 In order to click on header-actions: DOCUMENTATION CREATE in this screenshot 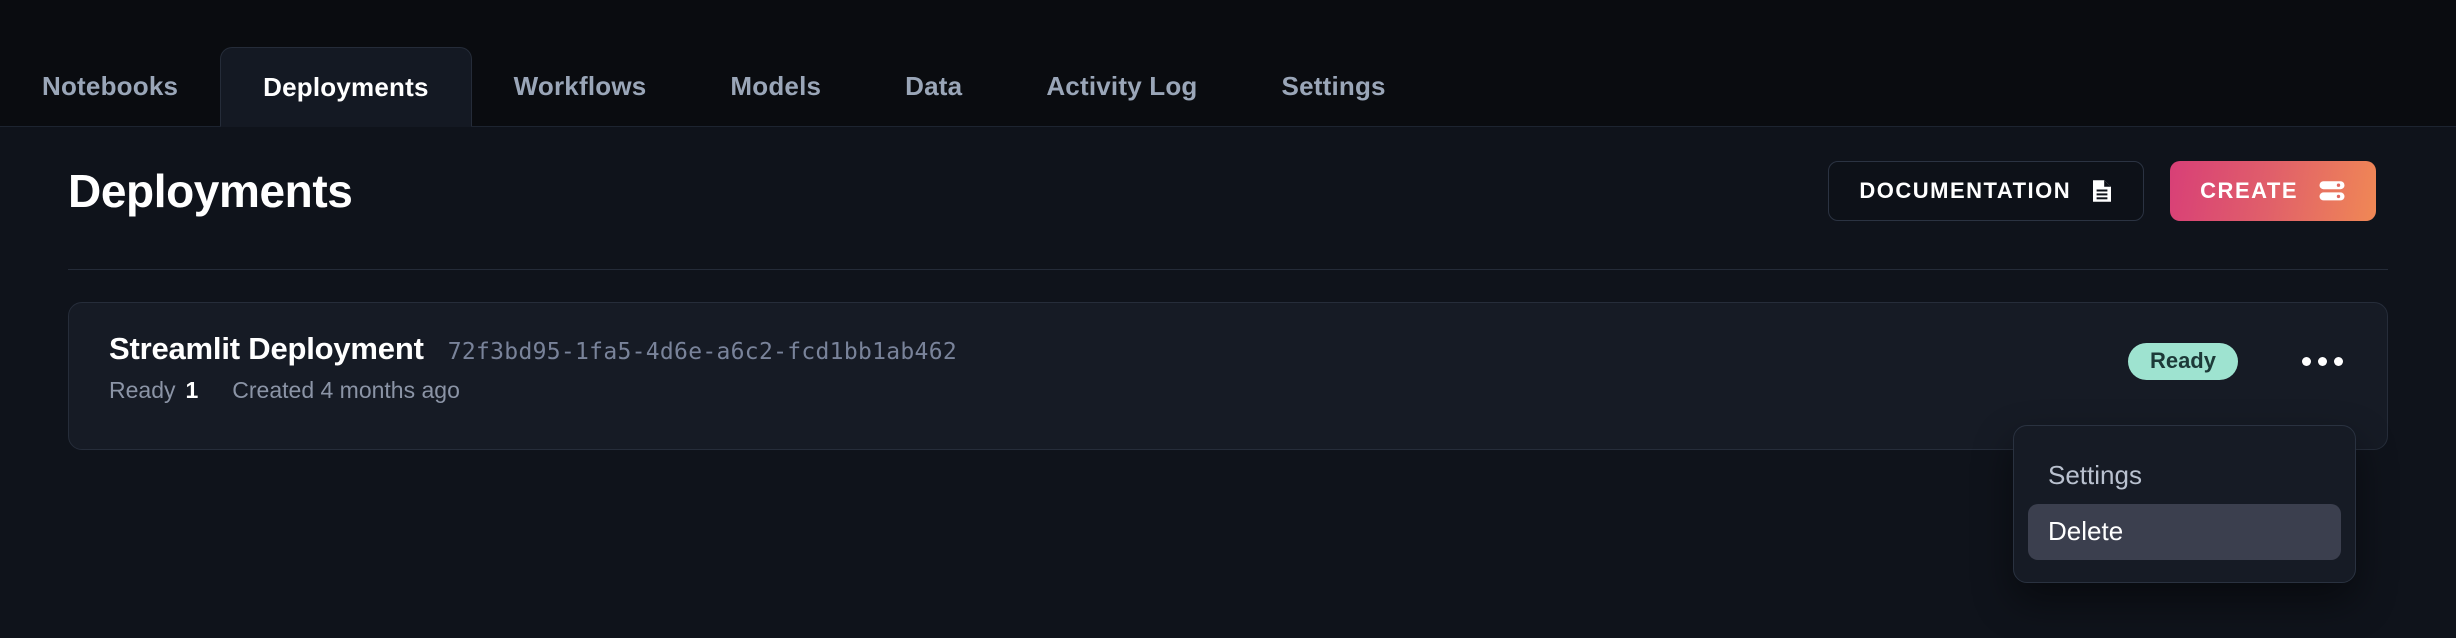, I will do `click(2102, 191)`.